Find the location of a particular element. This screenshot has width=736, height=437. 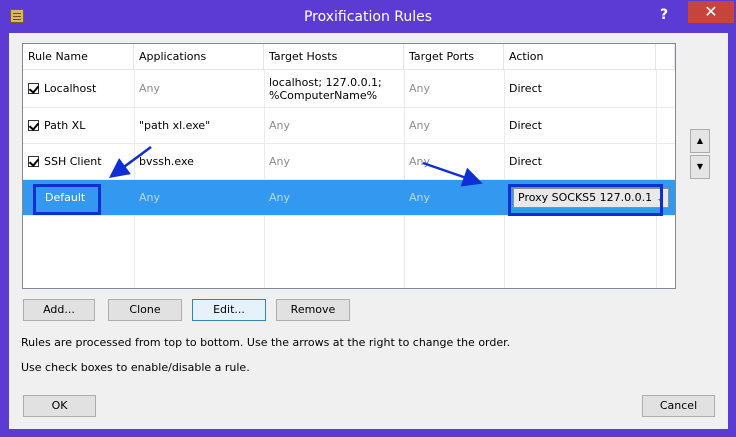

close-button: ✕ is located at coordinates (711, 12).